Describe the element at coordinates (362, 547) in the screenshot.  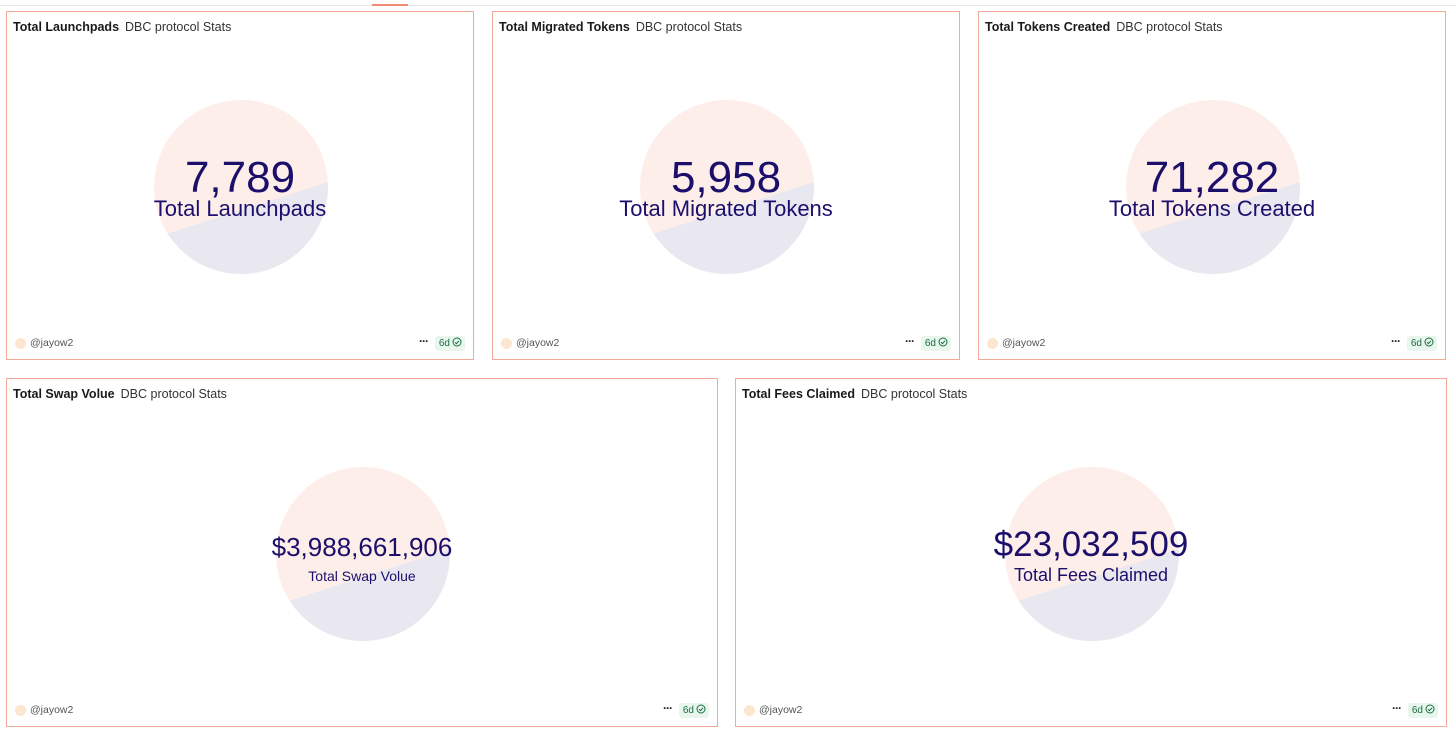
I see `stat-value: $3,988,661,906` at that location.